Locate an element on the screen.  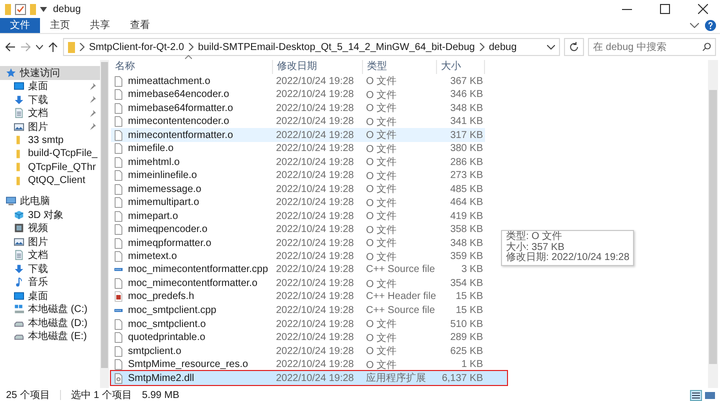
file-row: mimepart.o 2022/10/24 19:28 O 文件 419 KB is located at coordinates (298, 215).